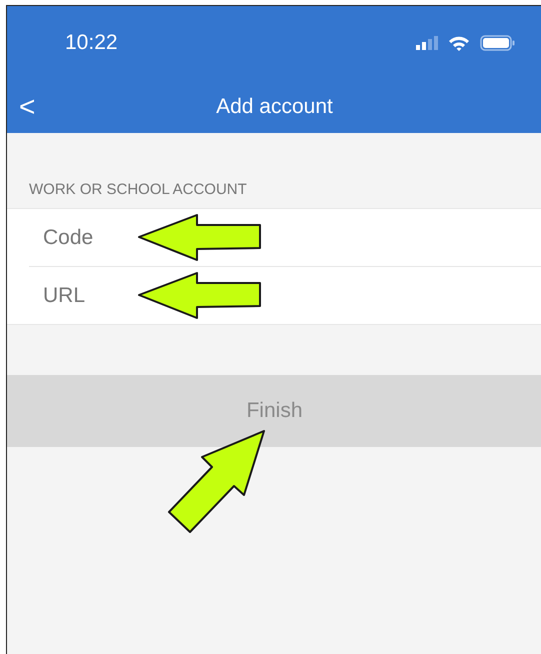 The image size is (541, 654). I want to click on signal-icon, so click(427, 43).